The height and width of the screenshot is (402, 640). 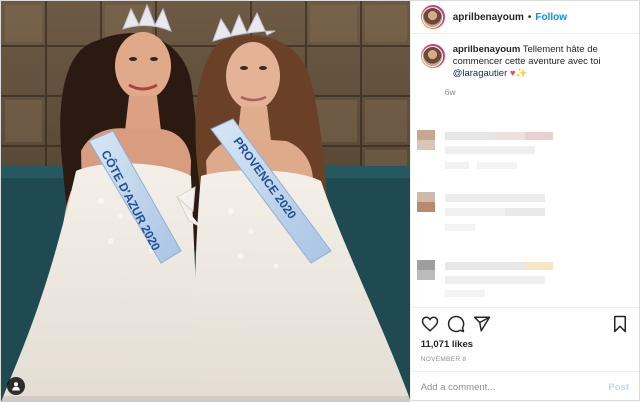 I want to click on caption-avatar, so click(x=432, y=56).